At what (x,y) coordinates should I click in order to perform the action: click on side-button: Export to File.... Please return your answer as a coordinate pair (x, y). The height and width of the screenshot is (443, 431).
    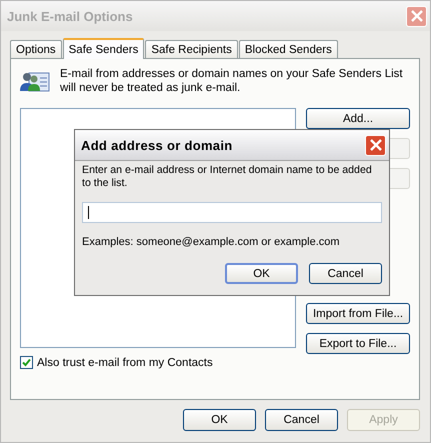
    Looking at the image, I should click on (358, 343).